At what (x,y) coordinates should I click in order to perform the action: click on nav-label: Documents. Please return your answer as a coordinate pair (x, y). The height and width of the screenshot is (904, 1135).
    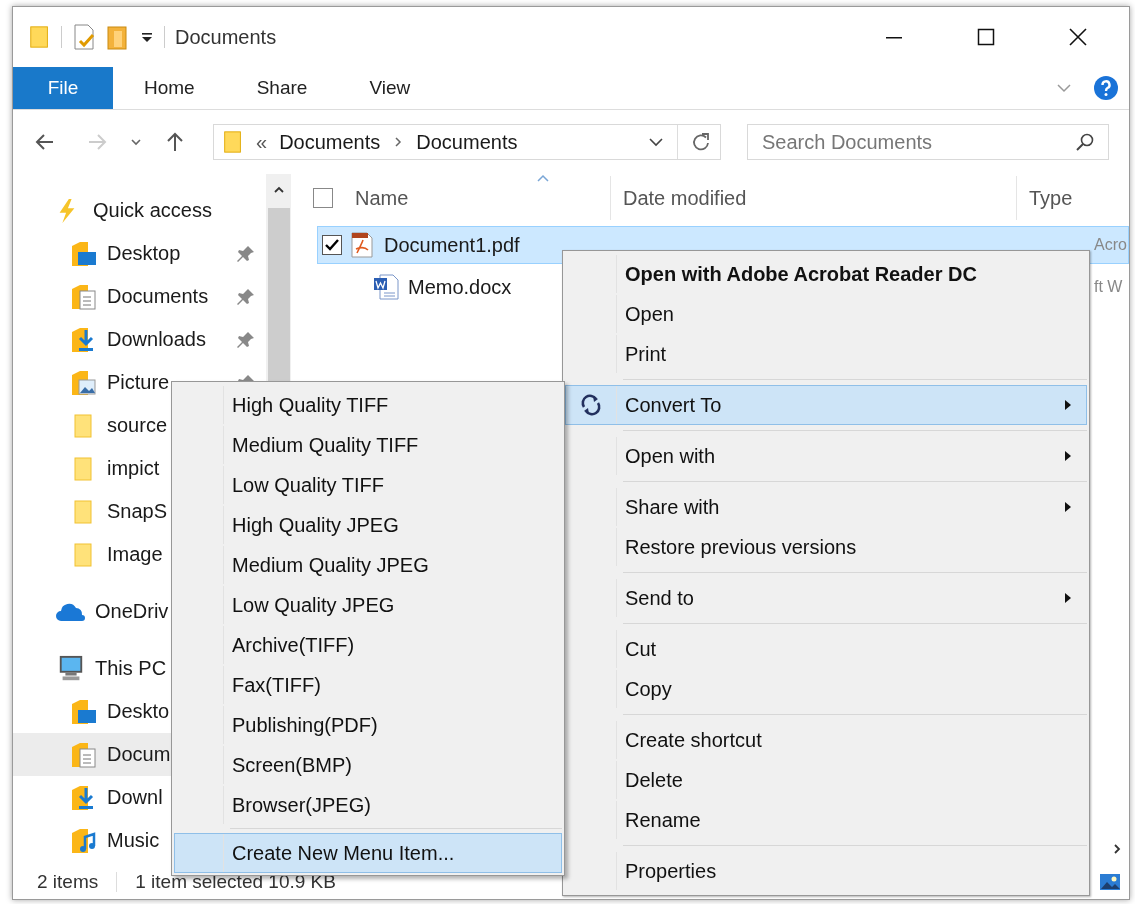
    Looking at the image, I should click on (158, 296).